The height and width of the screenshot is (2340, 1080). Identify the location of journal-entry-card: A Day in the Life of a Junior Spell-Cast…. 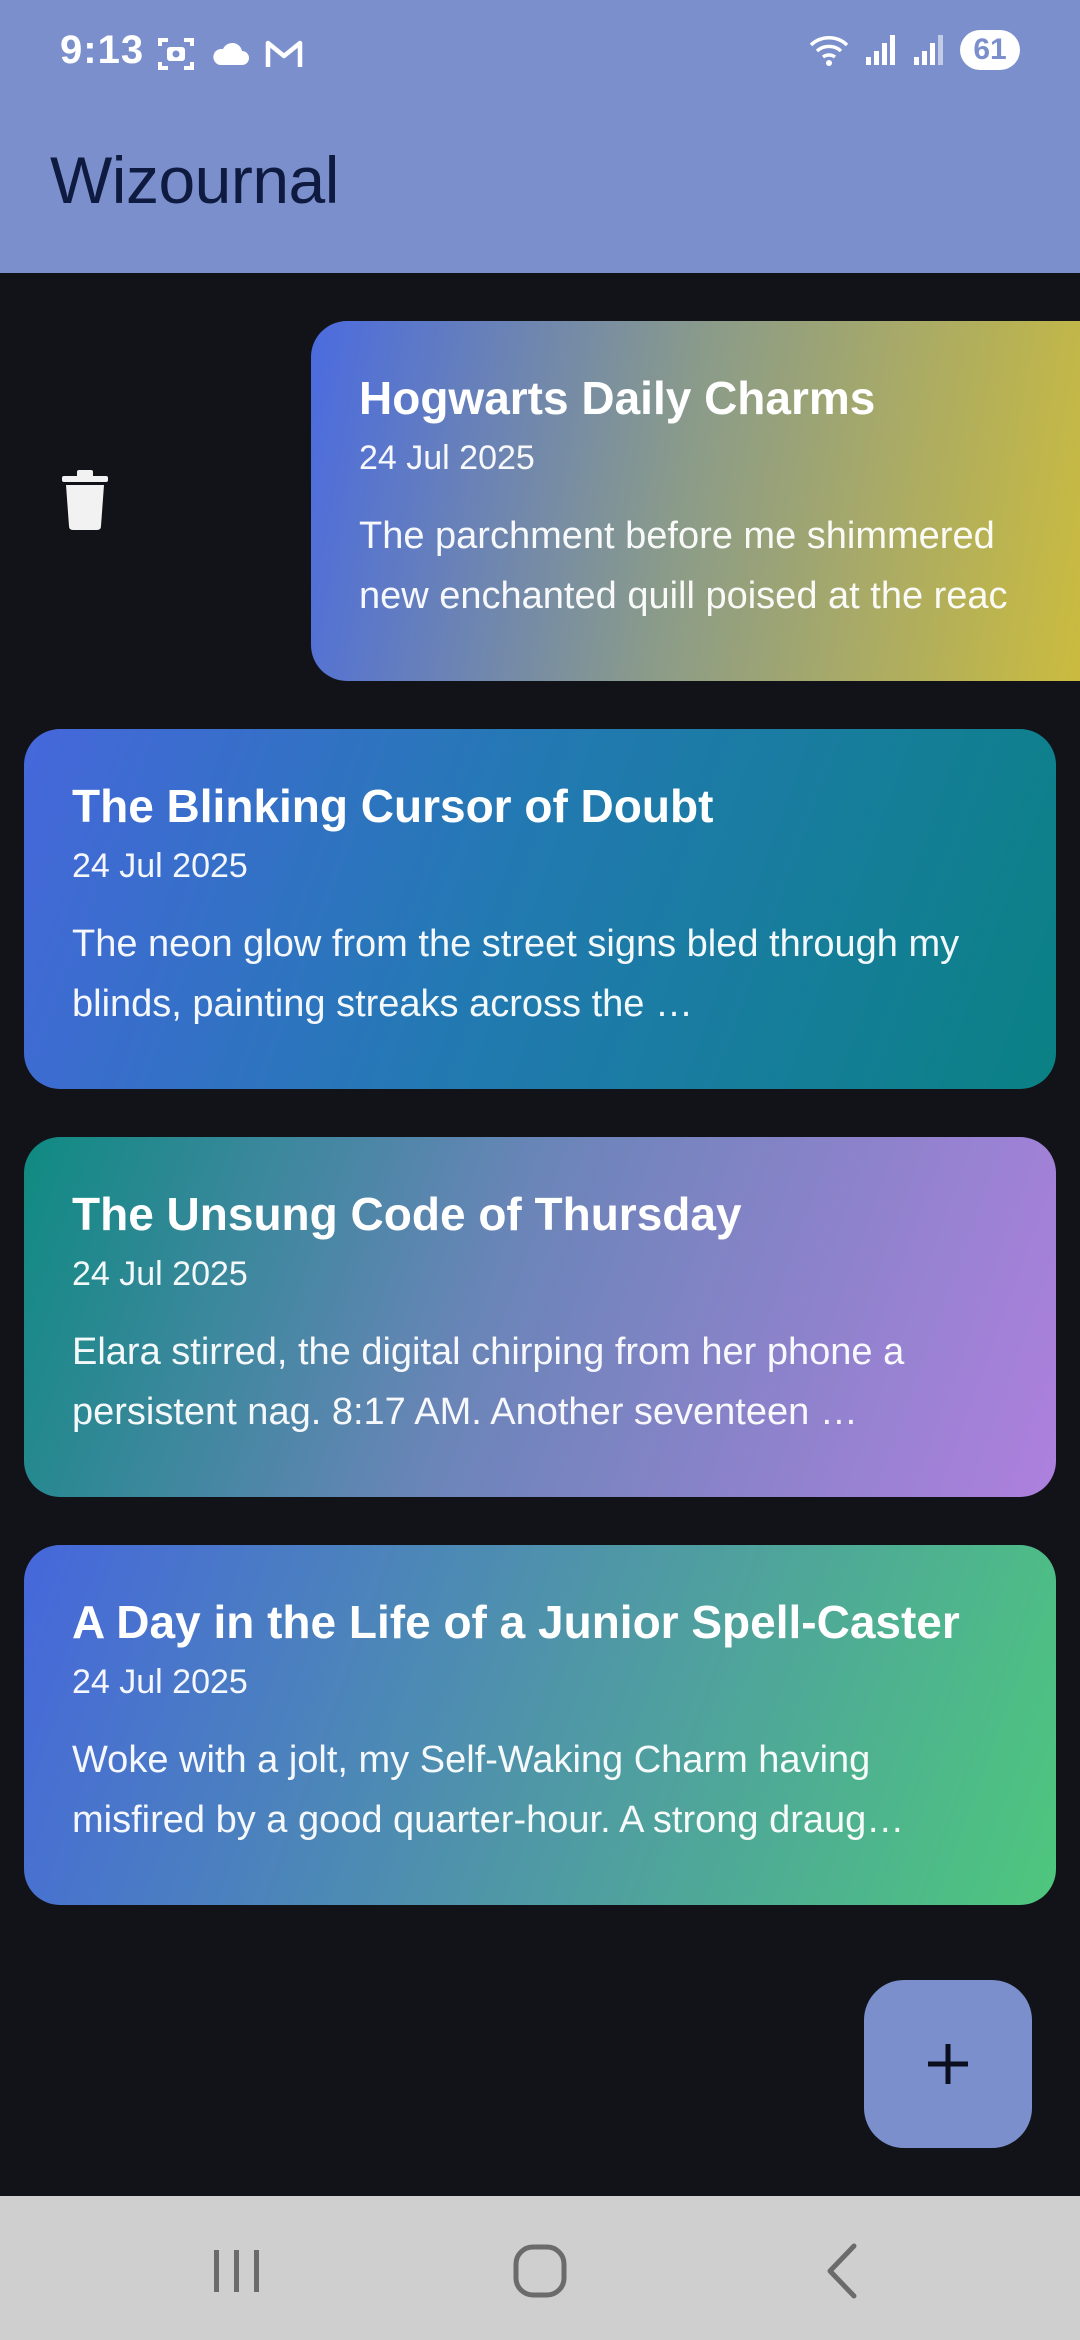
(540, 1725).